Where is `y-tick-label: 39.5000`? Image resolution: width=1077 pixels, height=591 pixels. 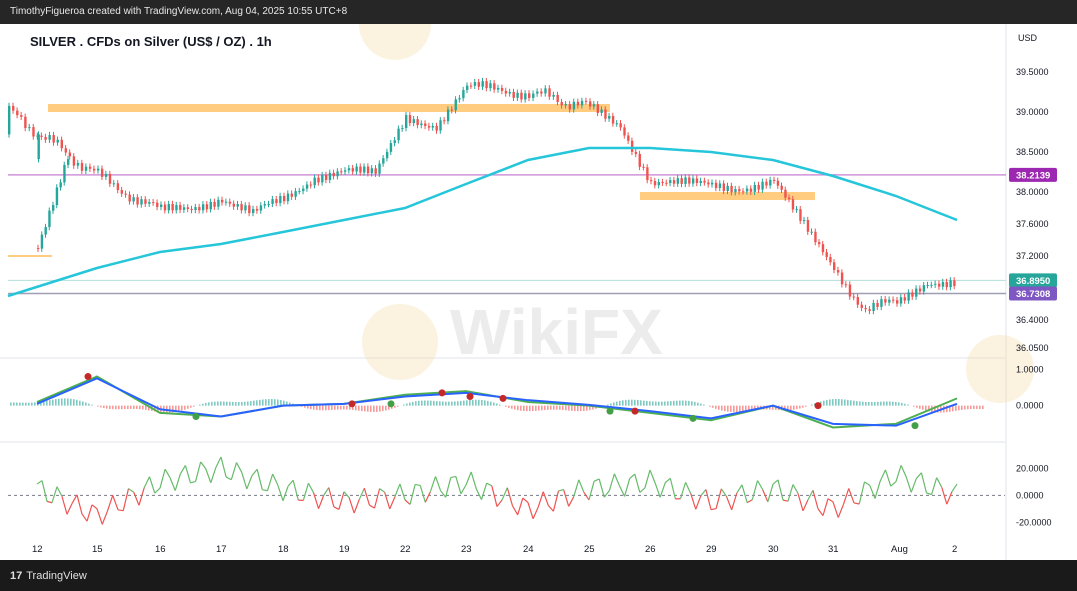 y-tick-label: 39.5000 is located at coordinates (1032, 72).